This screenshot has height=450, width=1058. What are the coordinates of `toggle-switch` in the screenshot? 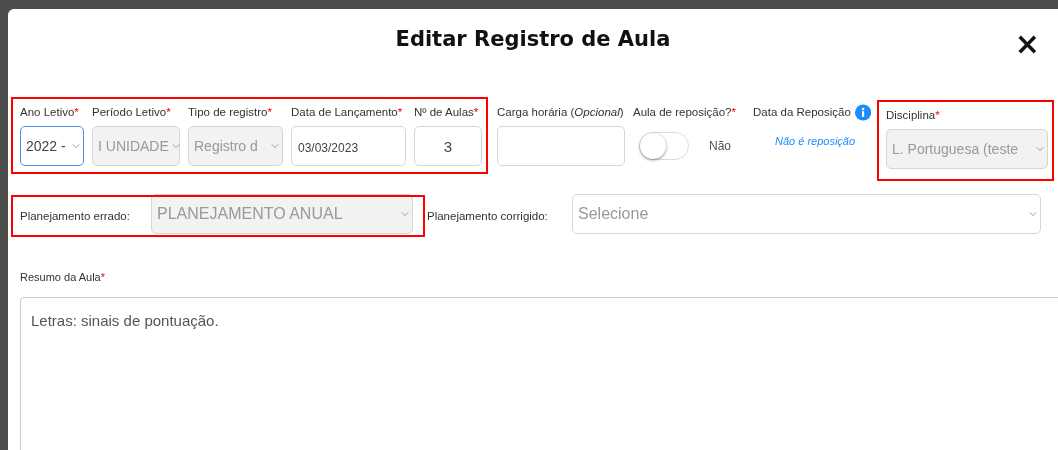 It's located at (664, 146).